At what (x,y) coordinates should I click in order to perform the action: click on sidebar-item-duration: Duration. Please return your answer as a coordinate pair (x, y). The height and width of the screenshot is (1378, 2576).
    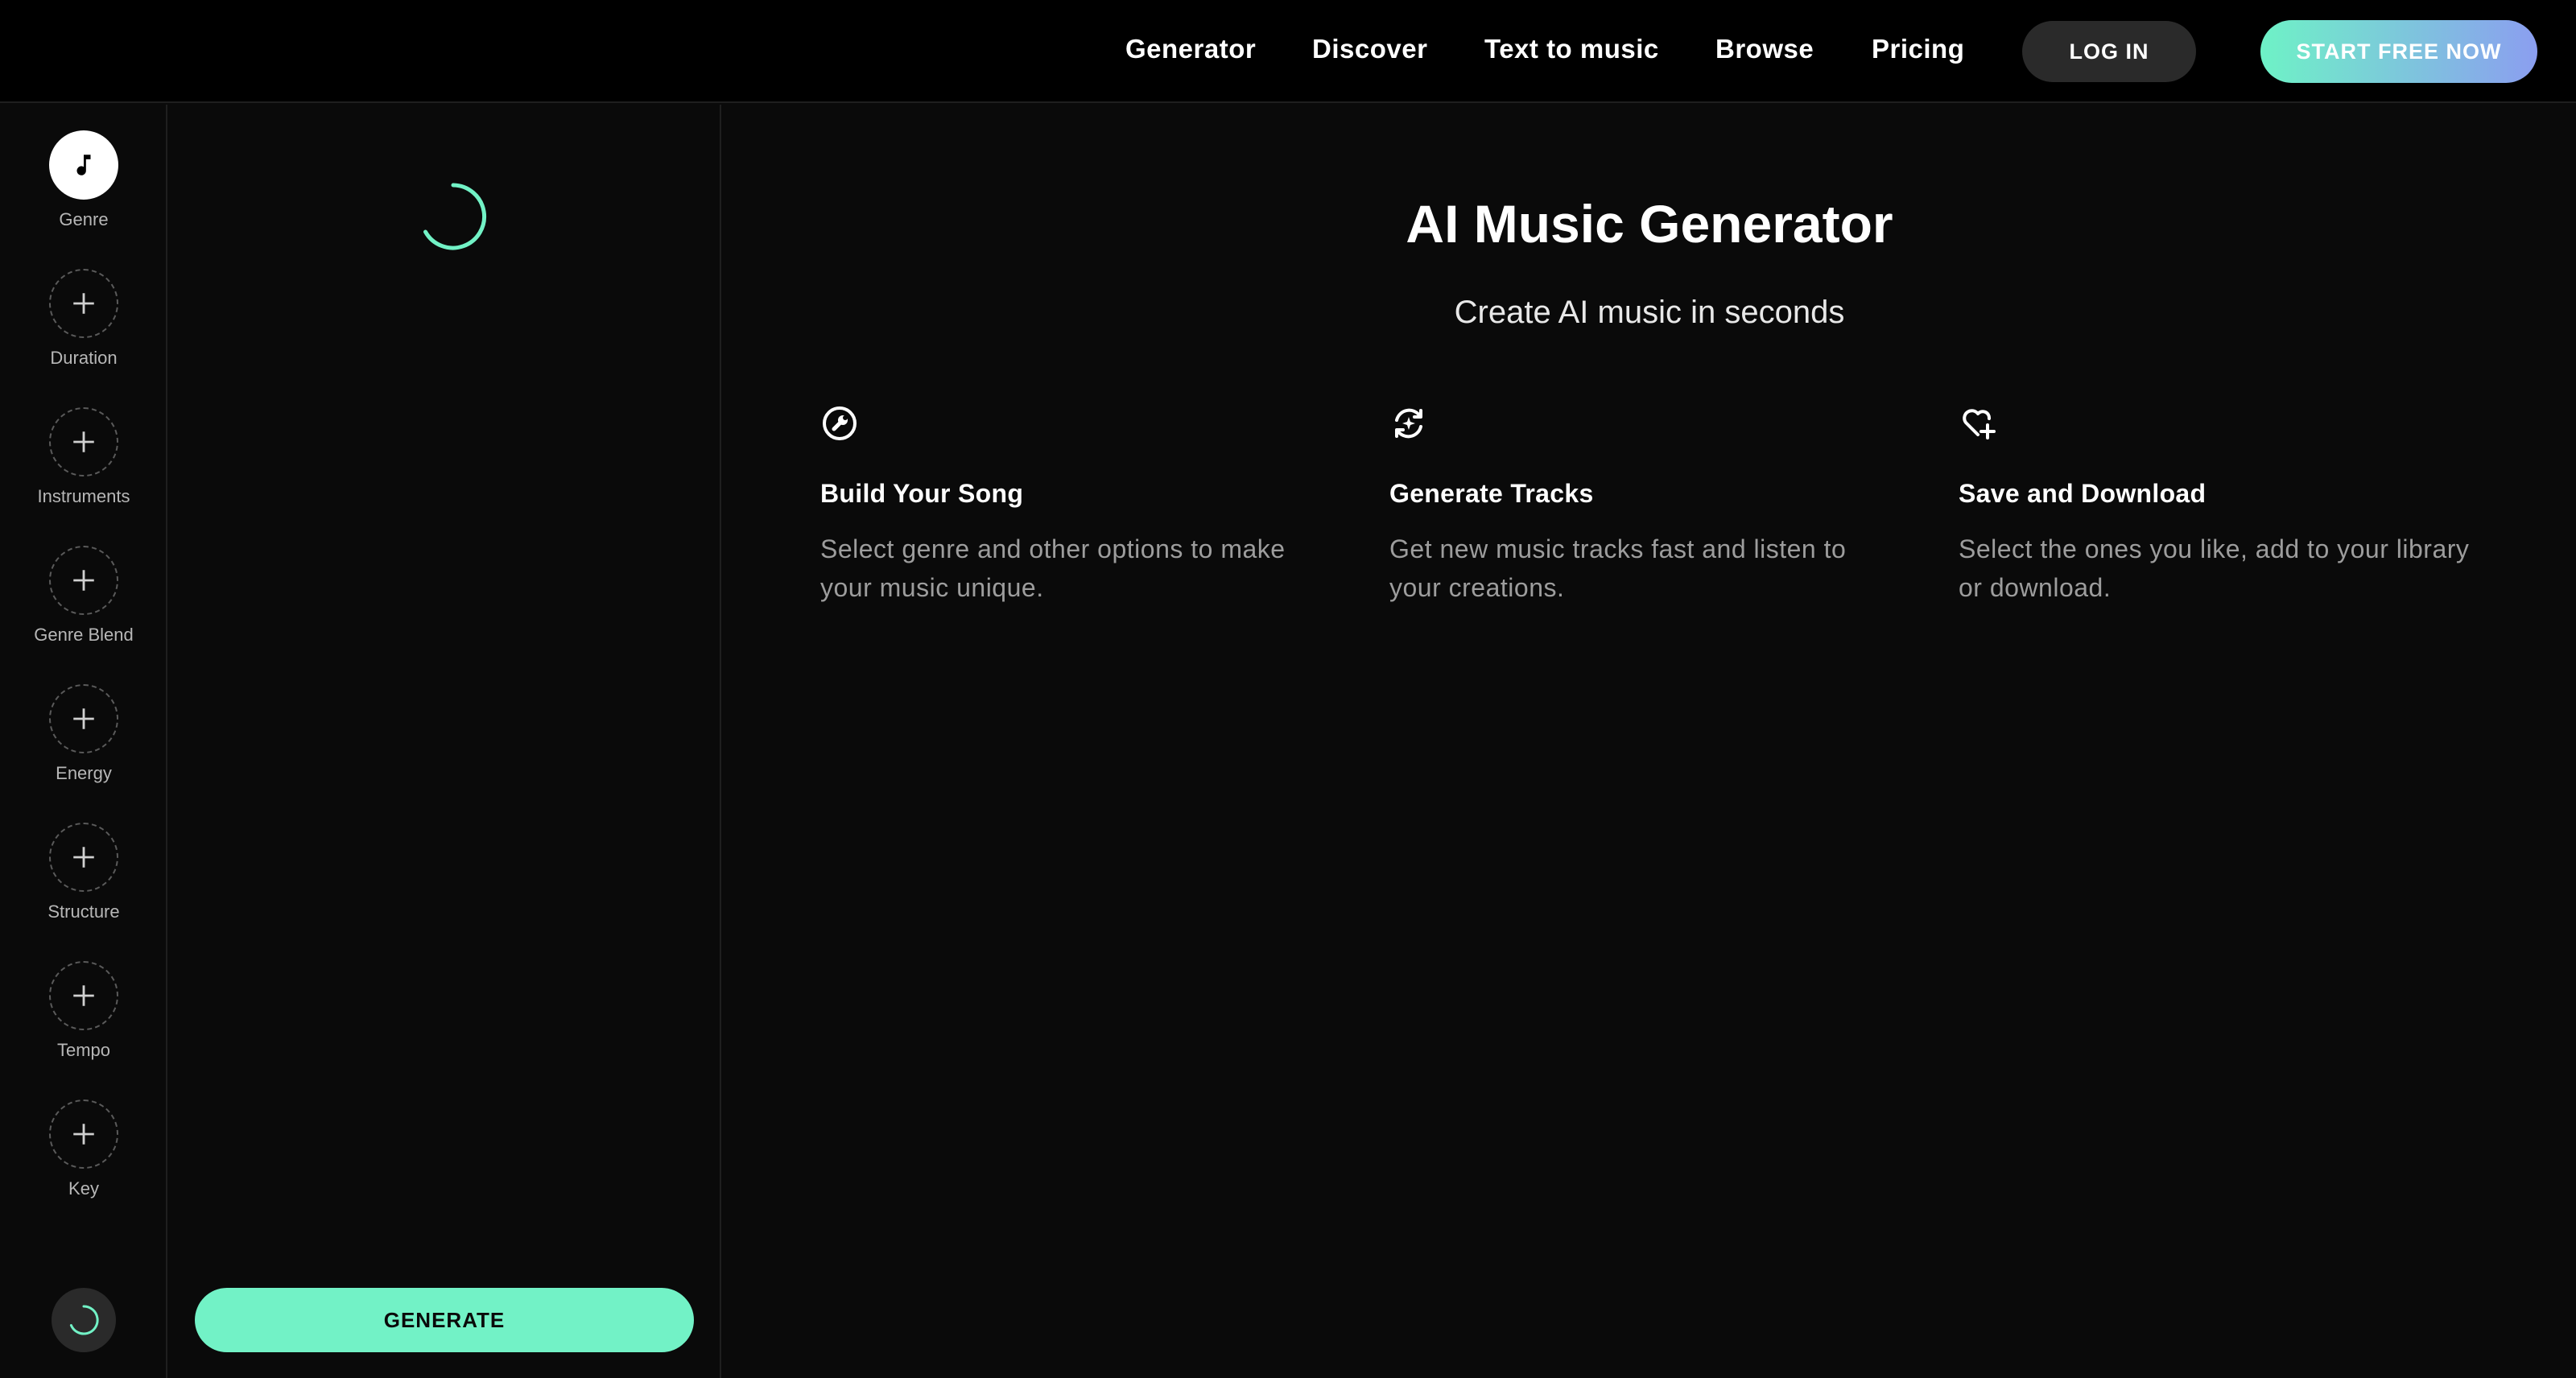
    Looking at the image, I should click on (83, 330).